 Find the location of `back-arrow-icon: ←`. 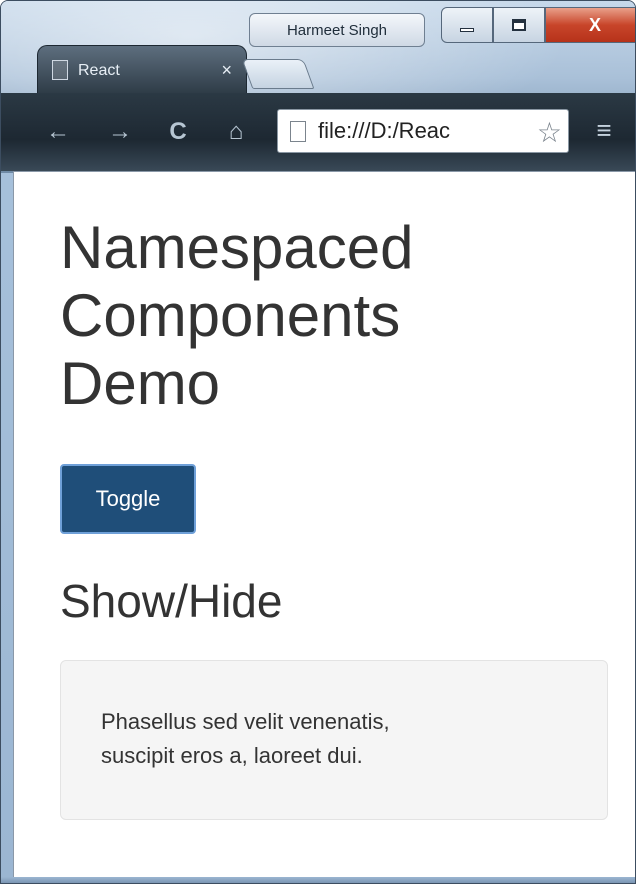

back-arrow-icon: ← is located at coordinates (58, 132).